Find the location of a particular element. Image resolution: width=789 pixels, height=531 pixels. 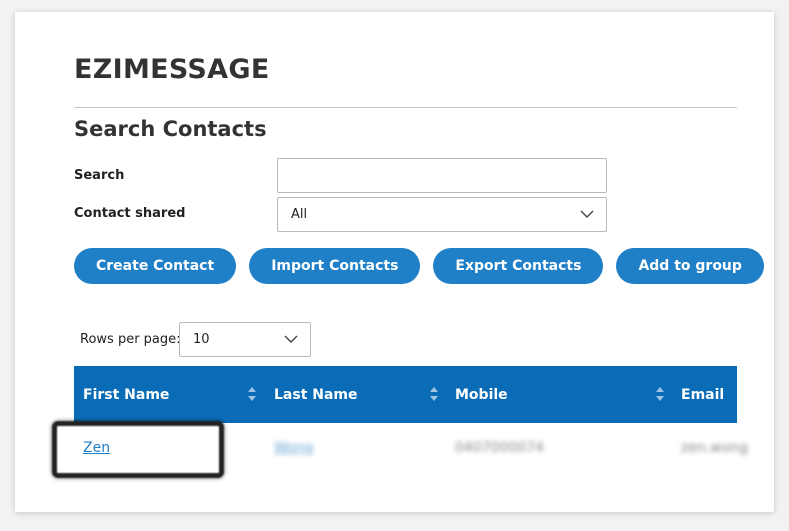

column-header-email: Email is located at coordinates (702, 394).